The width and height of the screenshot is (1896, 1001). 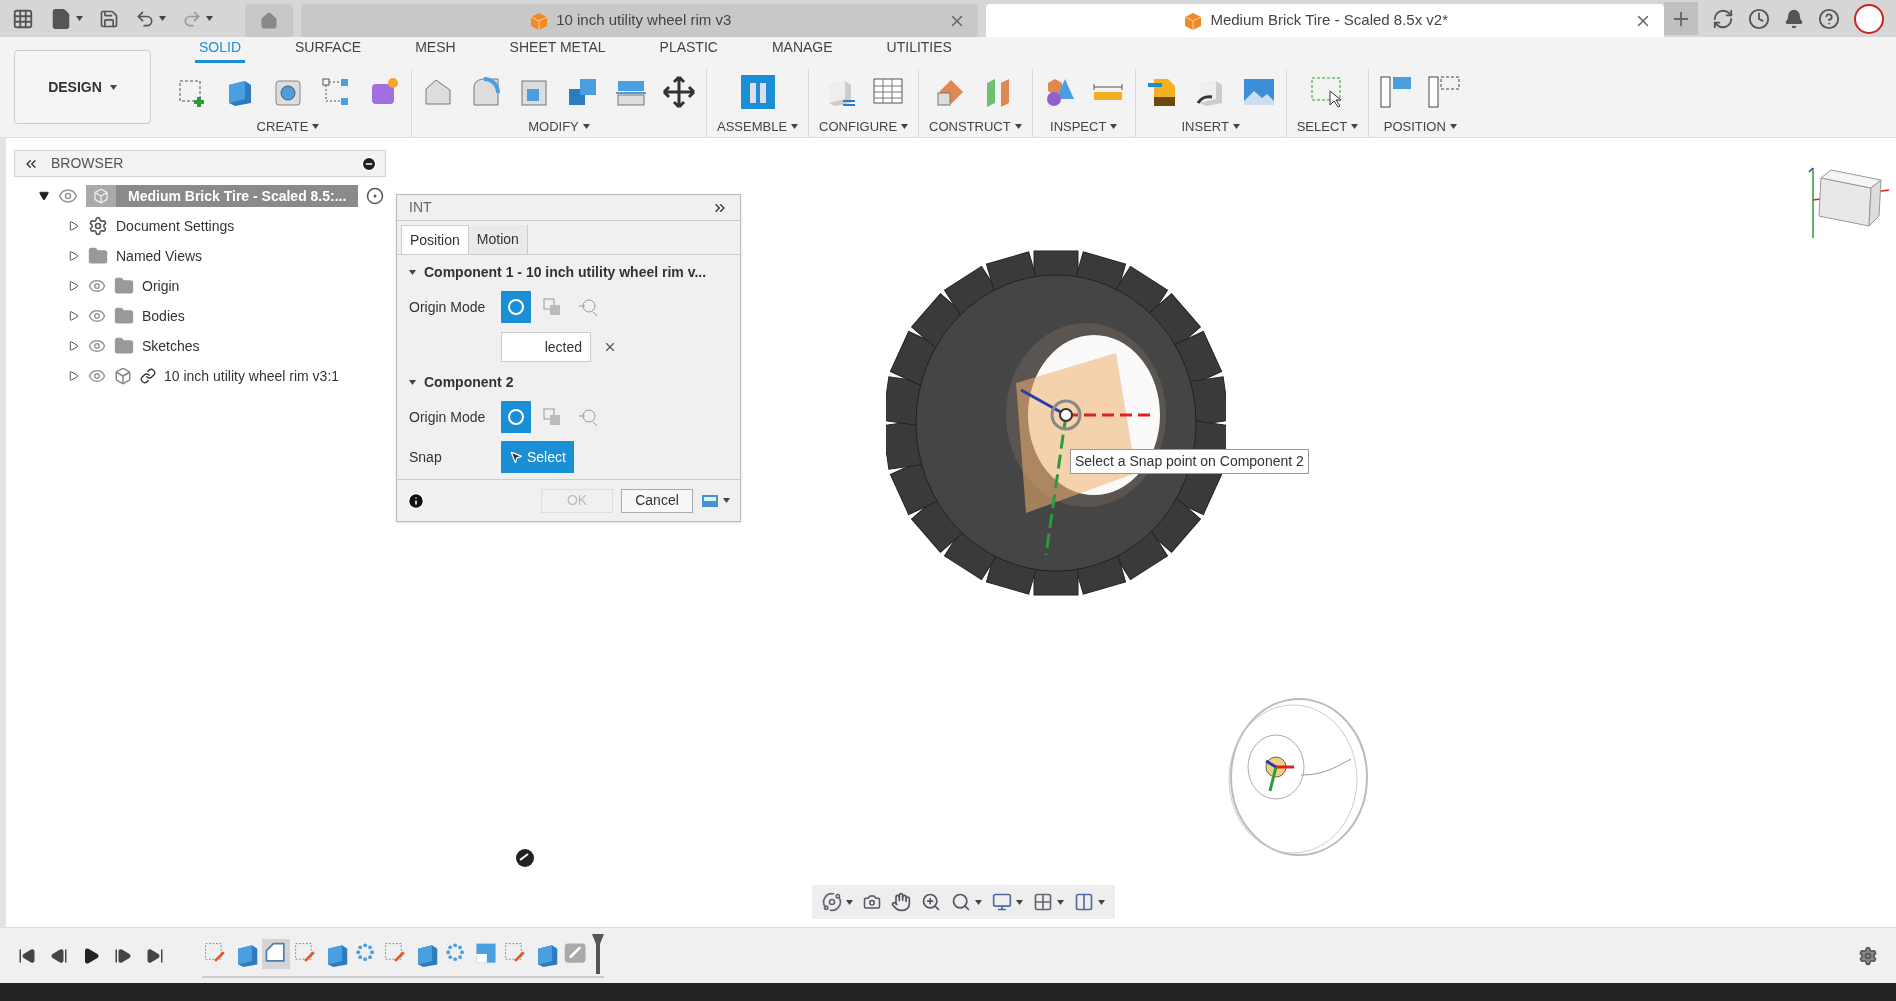 What do you see at coordinates (757, 92) in the screenshot?
I see `joint-icon` at bounding box center [757, 92].